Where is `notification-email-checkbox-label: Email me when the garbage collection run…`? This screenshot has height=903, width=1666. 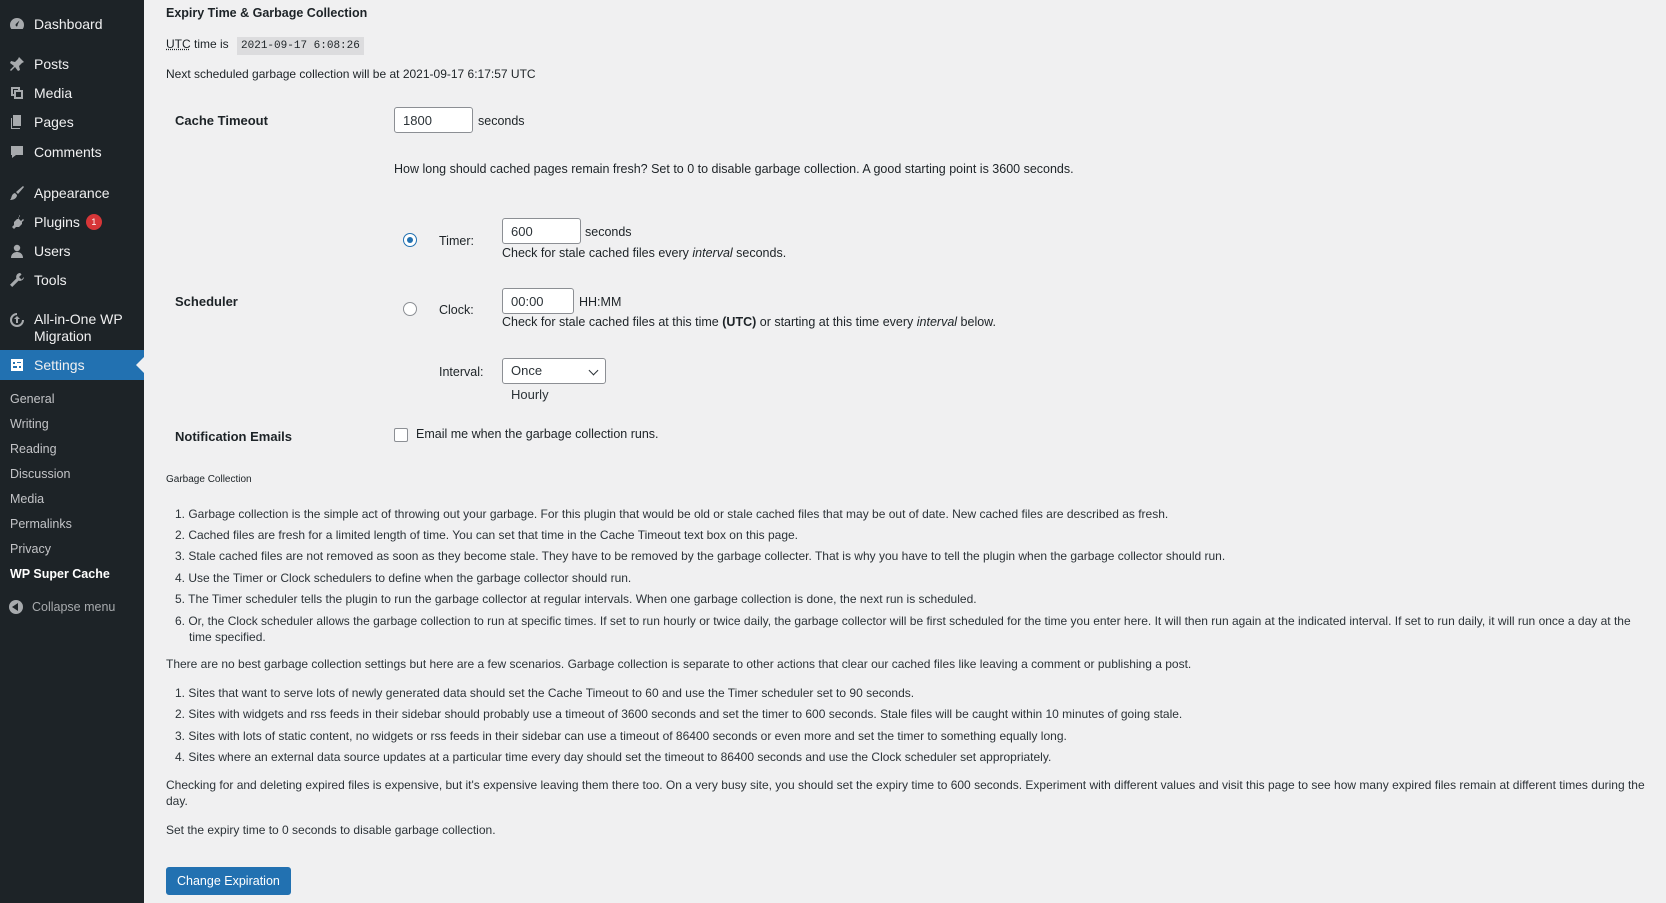 notification-email-checkbox-label: Email me when the garbage collection run… is located at coordinates (537, 434).